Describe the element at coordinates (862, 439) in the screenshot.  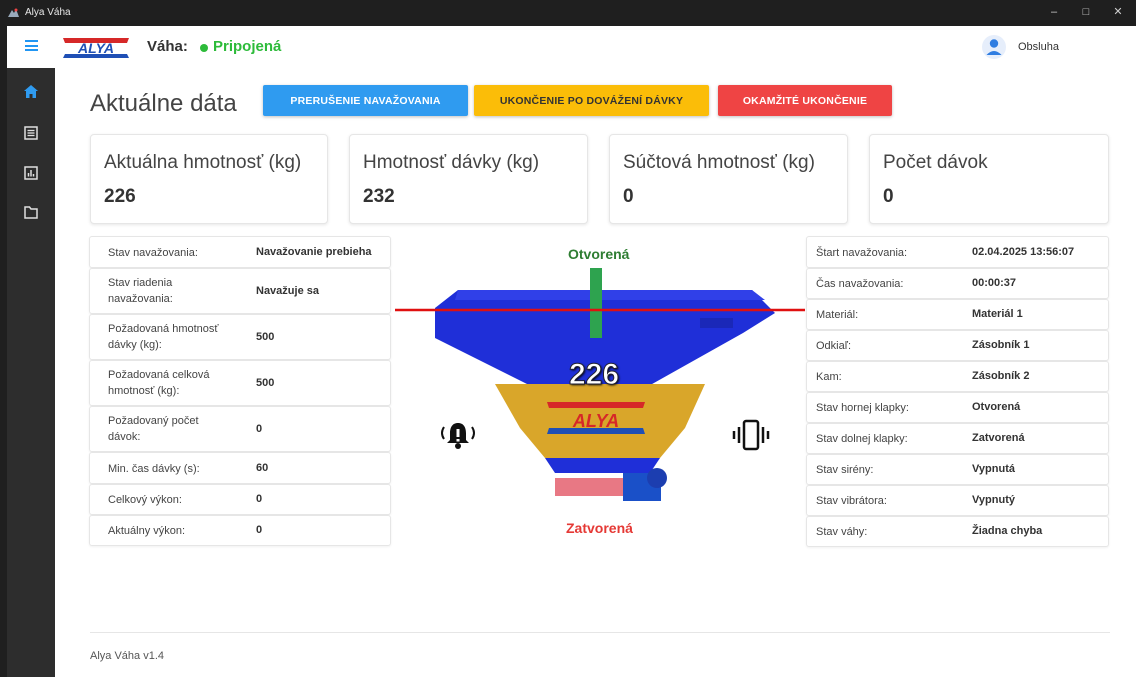
I see `row-key: Stav dolnej klapky:` at that location.